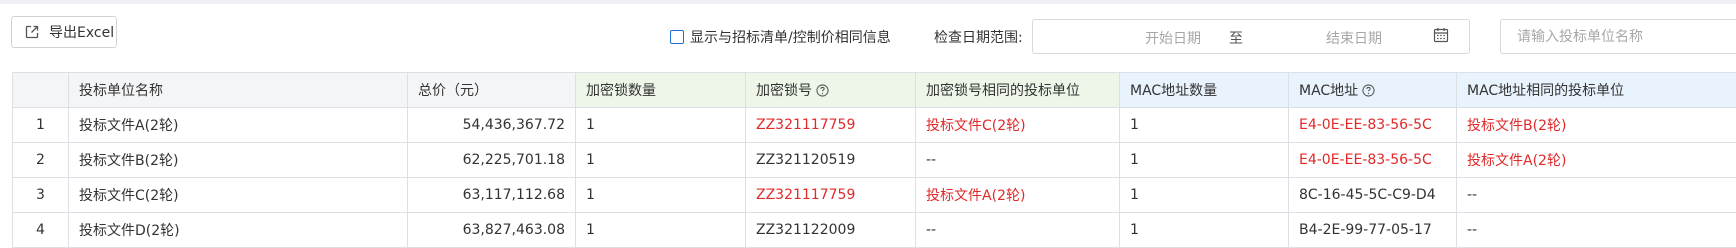 Image resolution: width=1736 pixels, height=248 pixels. I want to click on start-date-input: 开始日期, so click(1173, 38).